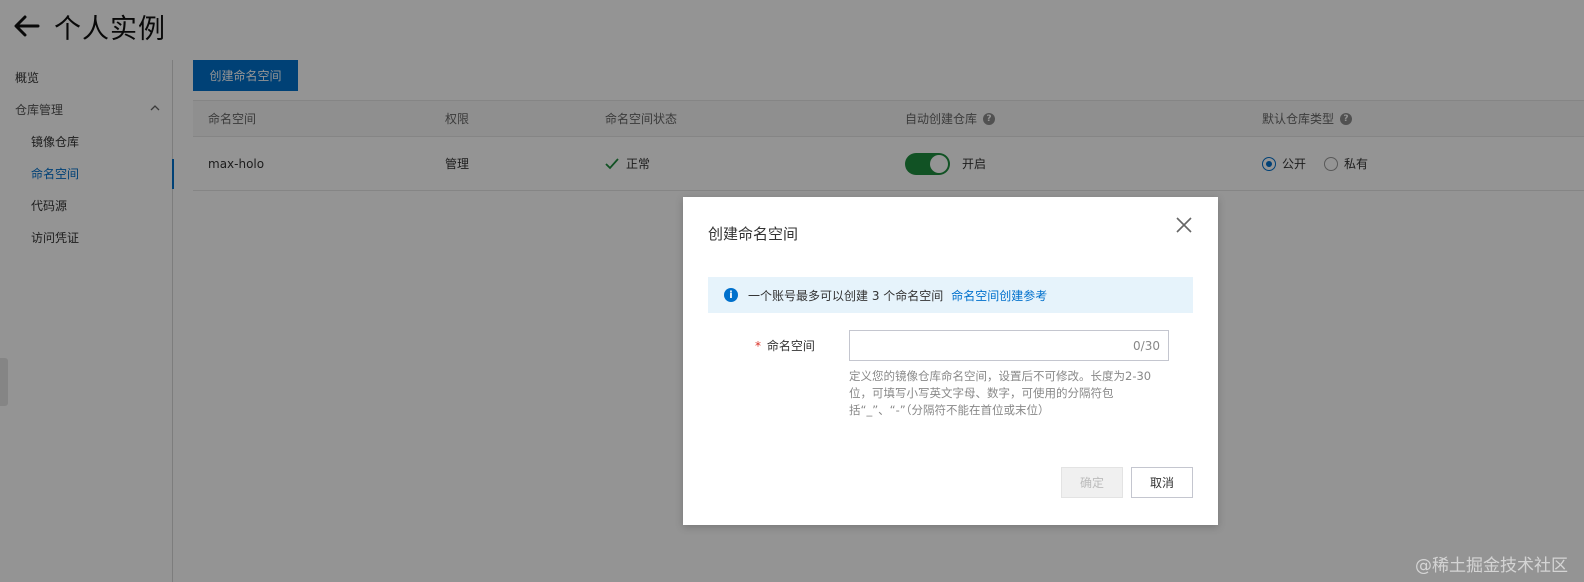  Describe the element at coordinates (1184, 225) in the screenshot. I see `close-icon` at that location.